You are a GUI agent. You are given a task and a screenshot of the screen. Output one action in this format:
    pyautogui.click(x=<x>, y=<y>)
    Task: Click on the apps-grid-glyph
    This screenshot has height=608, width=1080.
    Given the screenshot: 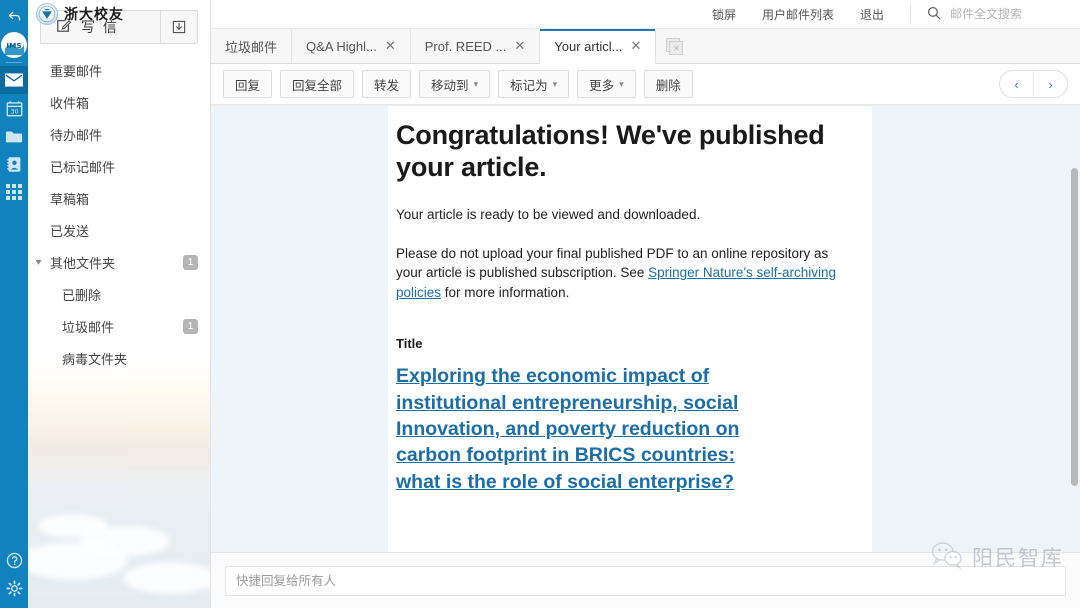 What is the action you would take?
    pyautogui.click(x=14, y=192)
    